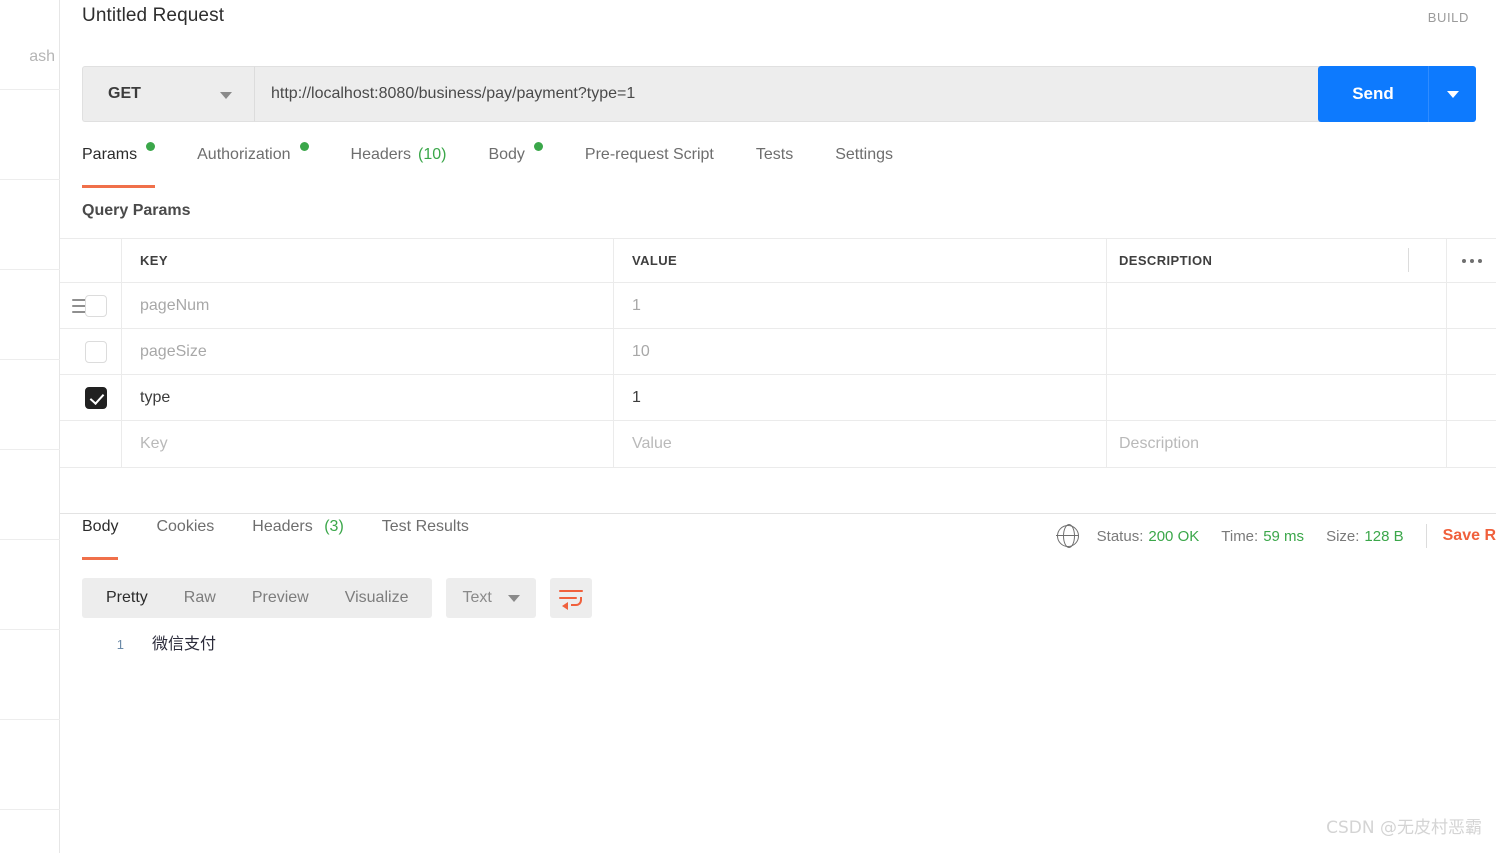 This screenshot has width=1496, height=853. I want to click on tab-test-results-label: Test Results, so click(425, 526).